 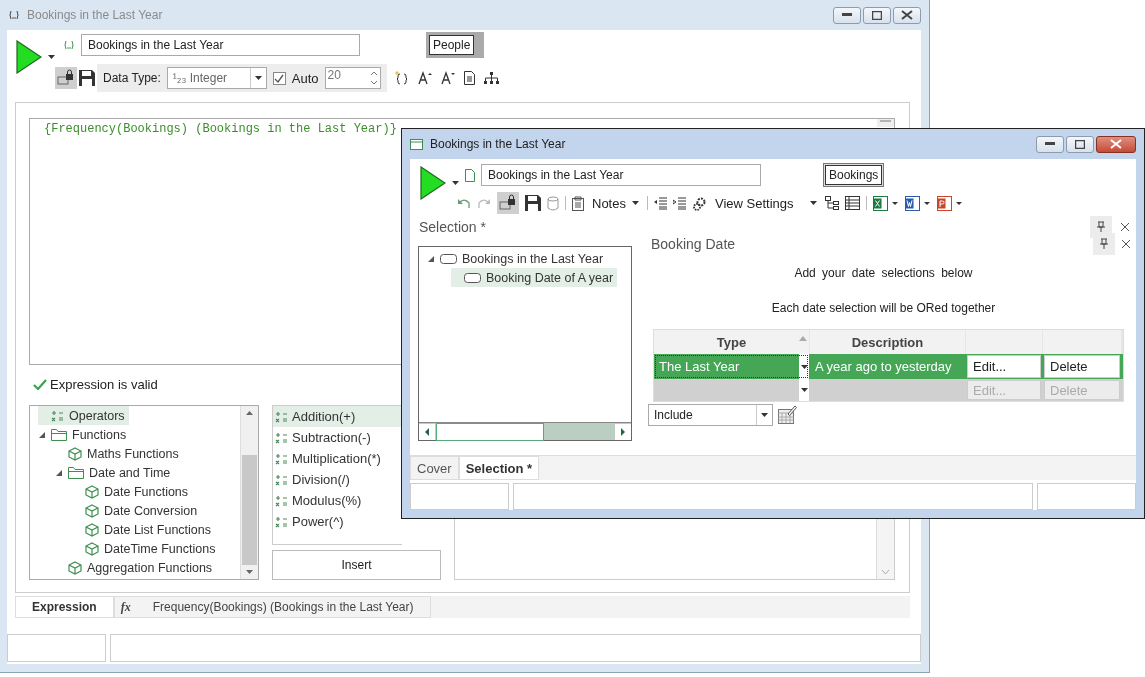 I want to click on panel-title: Booking Date, so click(x=693, y=244).